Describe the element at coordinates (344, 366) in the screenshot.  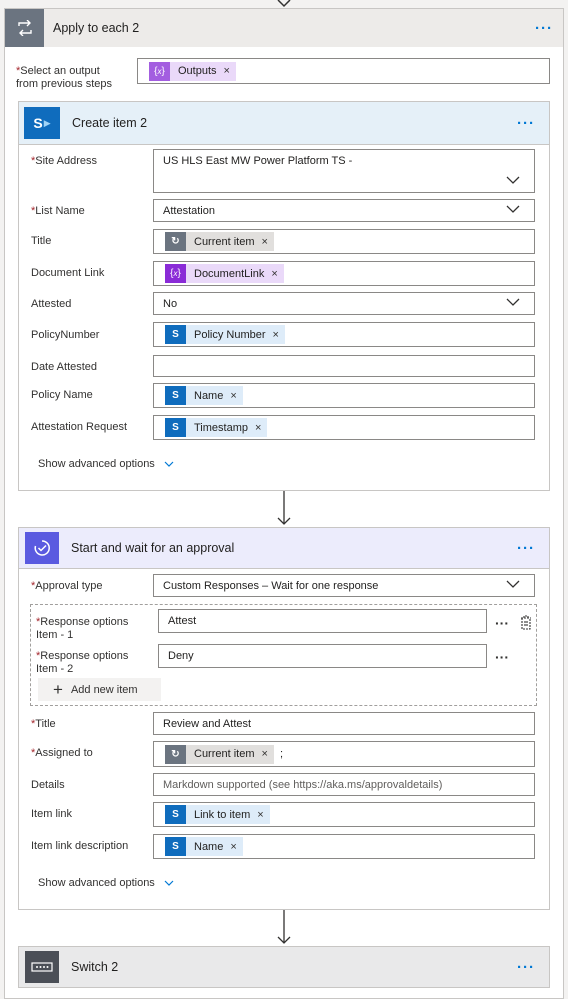
I see `date-attested-field` at that location.